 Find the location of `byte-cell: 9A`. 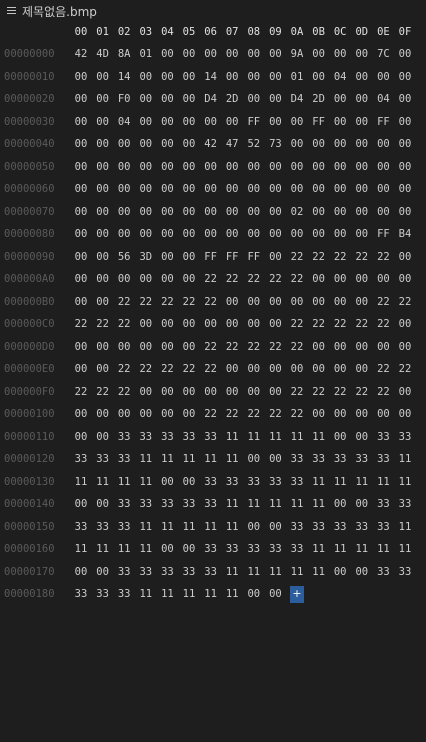

byte-cell: 9A is located at coordinates (297, 54).